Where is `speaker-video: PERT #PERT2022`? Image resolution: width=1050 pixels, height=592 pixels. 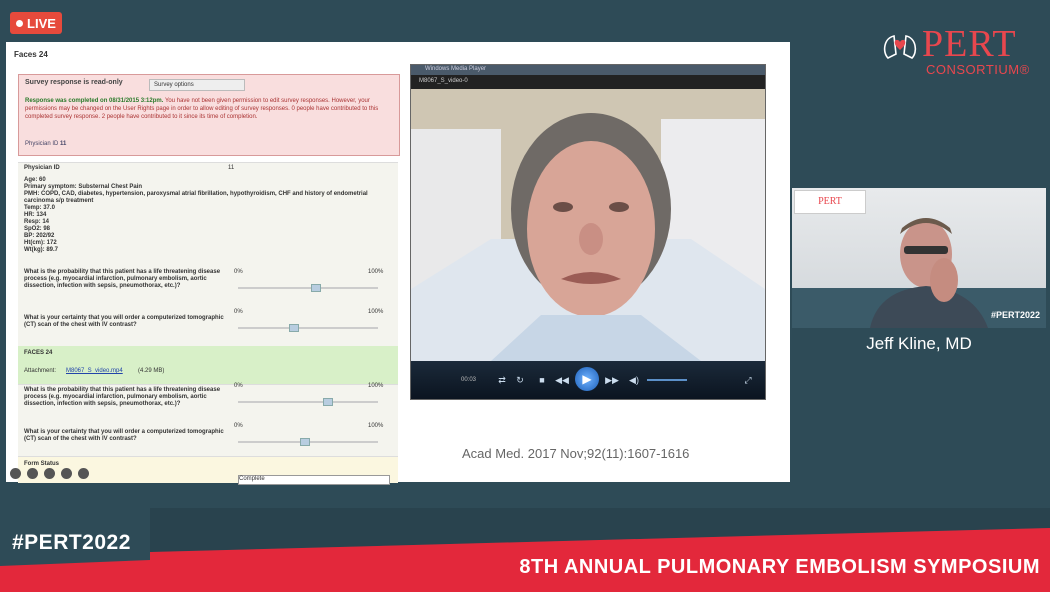
speaker-video: PERT #PERT2022 is located at coordinates (919, 258).